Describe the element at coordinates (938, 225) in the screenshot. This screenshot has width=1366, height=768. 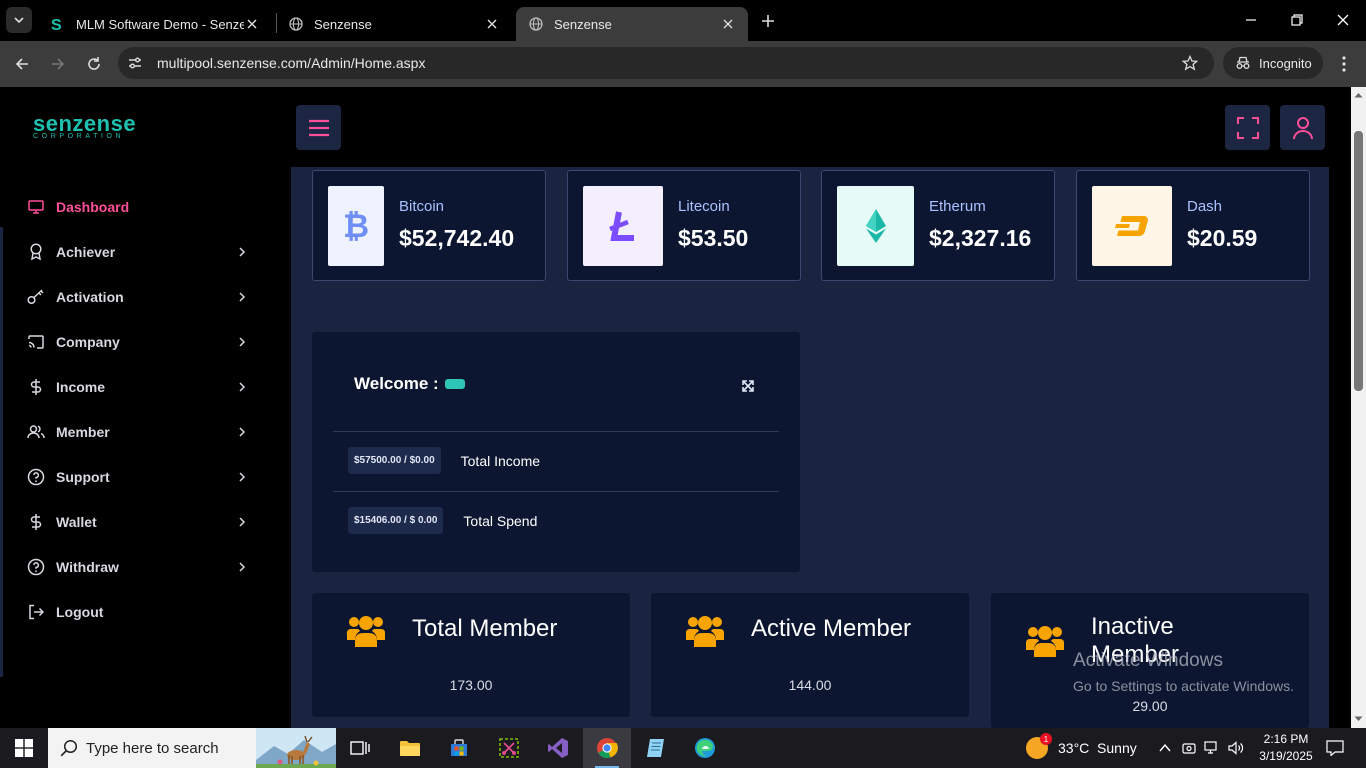
I see `coin-card-etherum: Etherum $2,327.16` at that location.